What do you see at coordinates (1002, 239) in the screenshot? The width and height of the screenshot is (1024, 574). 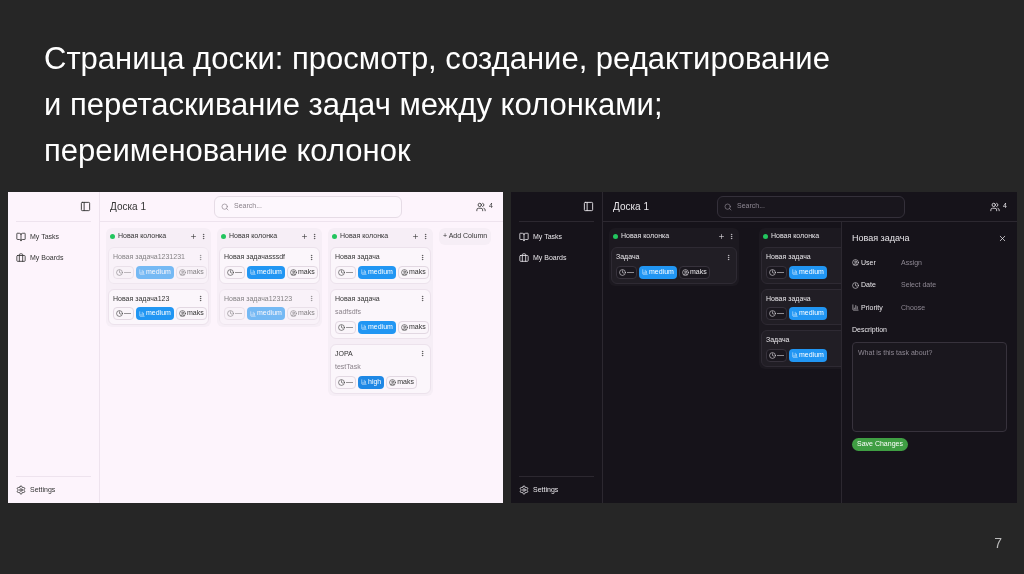 I see `close-icon` at bounding box center [1002, 239].